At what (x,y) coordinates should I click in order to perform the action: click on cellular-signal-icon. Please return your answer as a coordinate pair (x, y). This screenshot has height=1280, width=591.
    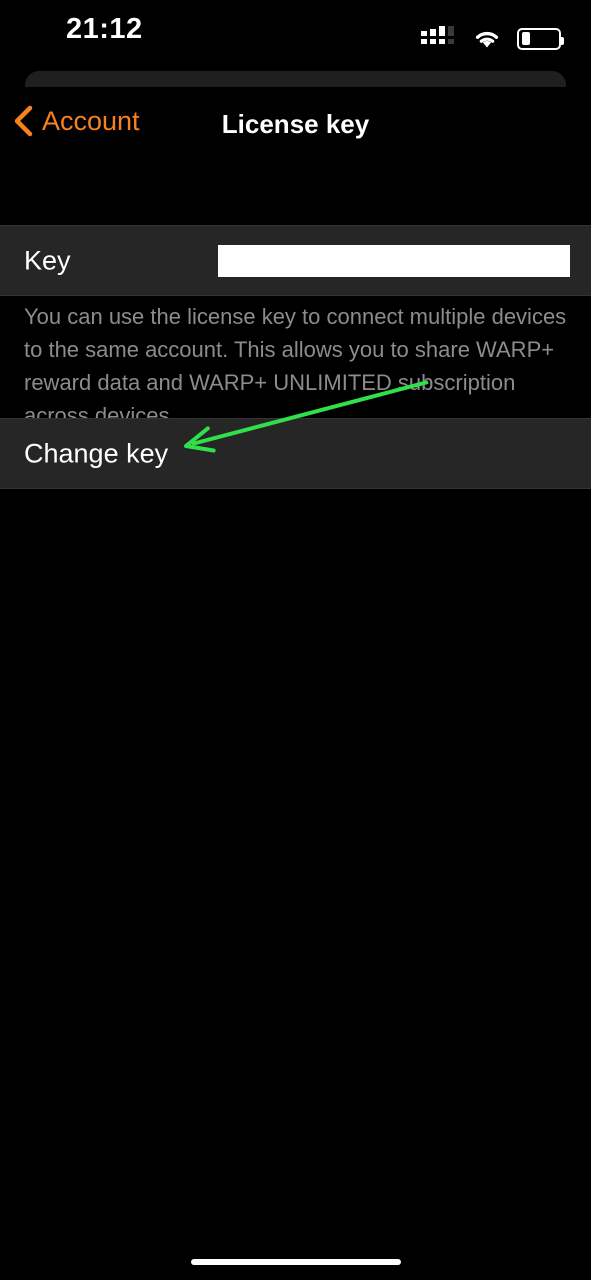
    Looking at the image, I should click on (439, 38).